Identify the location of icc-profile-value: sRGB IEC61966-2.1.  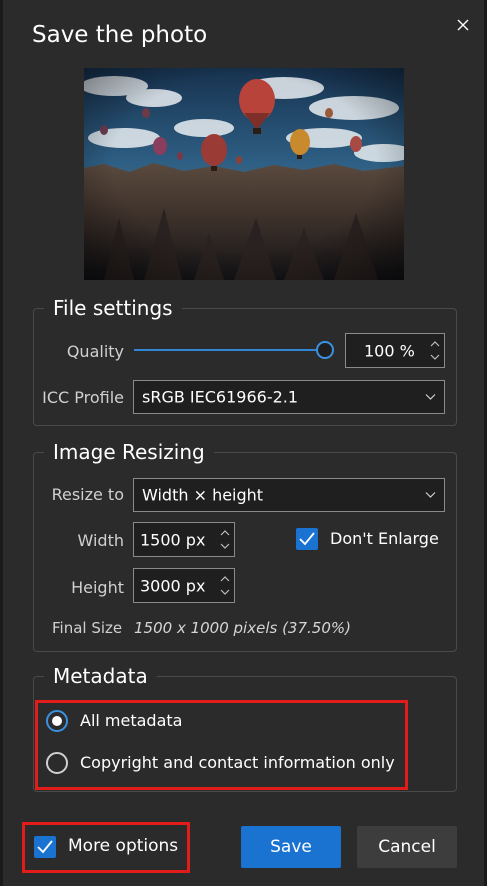
(220, 397).